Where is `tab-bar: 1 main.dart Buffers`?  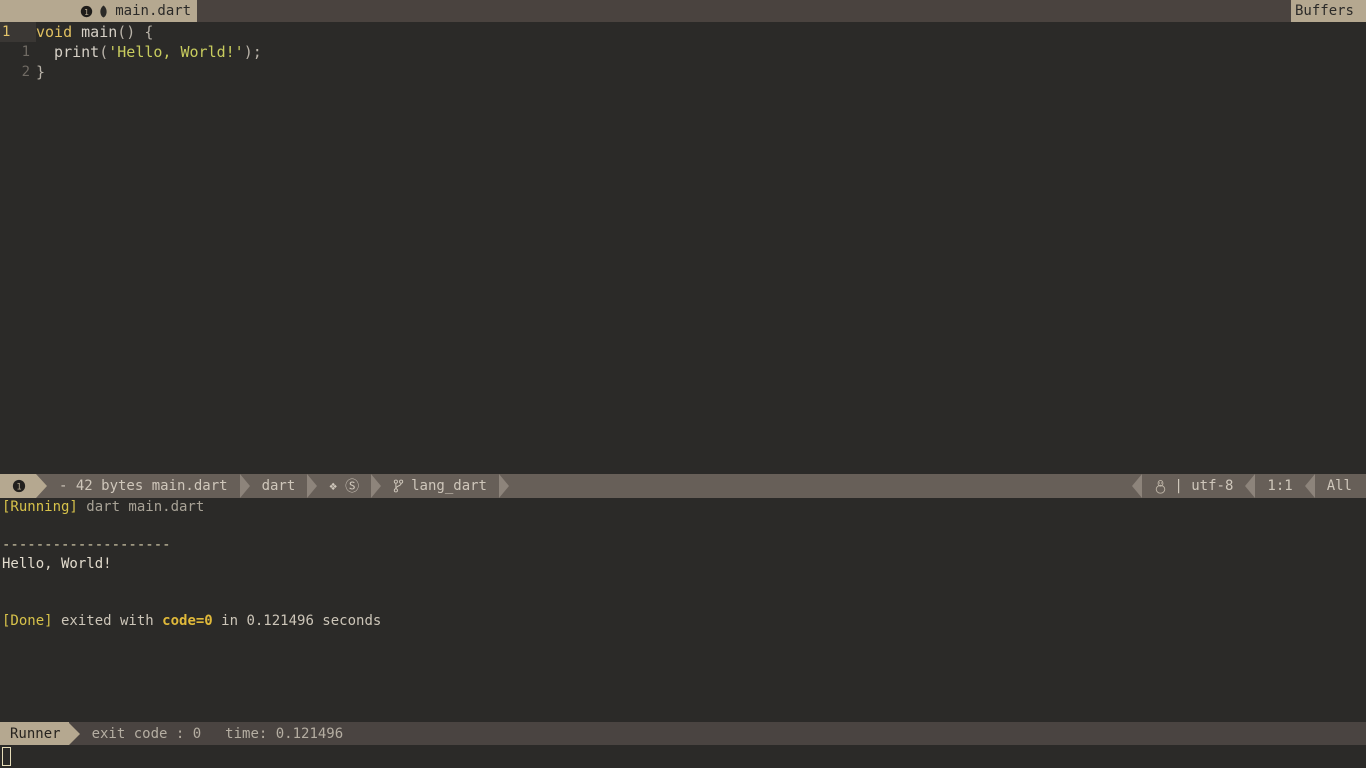
tab-bar: 1 main.dart Buffers is located at coordinates (683, 11).